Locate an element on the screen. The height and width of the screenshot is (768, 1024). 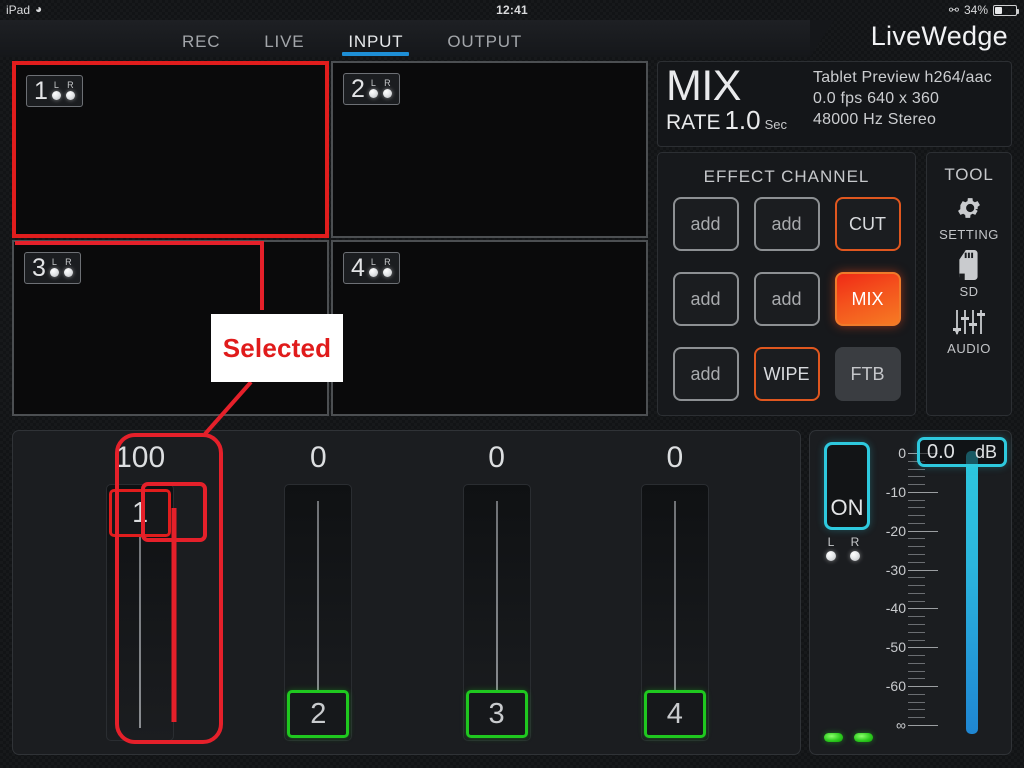
fader-3-handle: 3 is located at coordinates (496, 714).